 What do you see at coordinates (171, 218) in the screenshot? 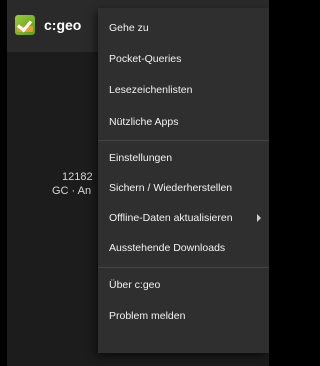
I see `menu-item-label: Offline-Daten aktualisieren` at bounding box center [171, 218].